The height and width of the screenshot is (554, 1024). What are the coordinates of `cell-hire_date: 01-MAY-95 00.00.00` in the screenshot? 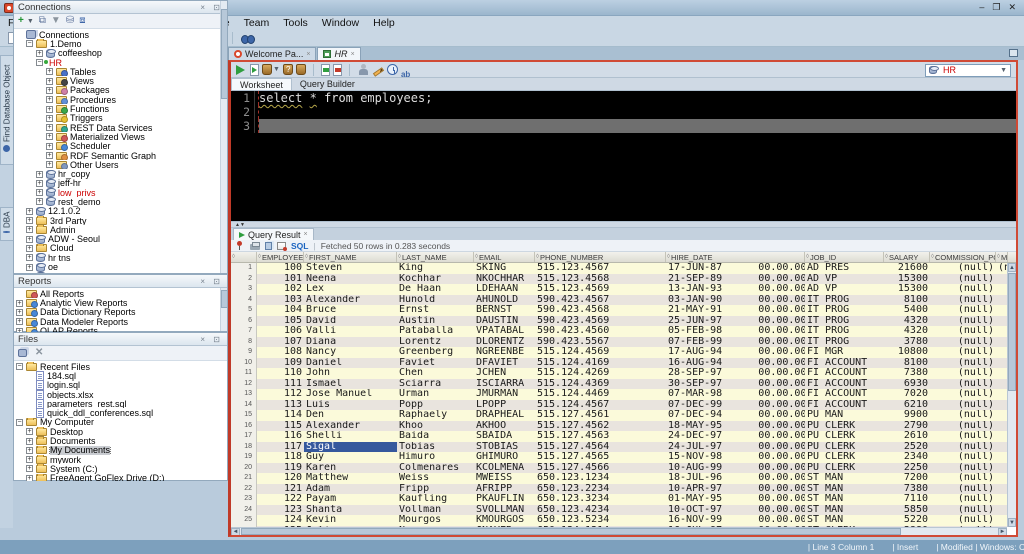 It's located at (735, 499).